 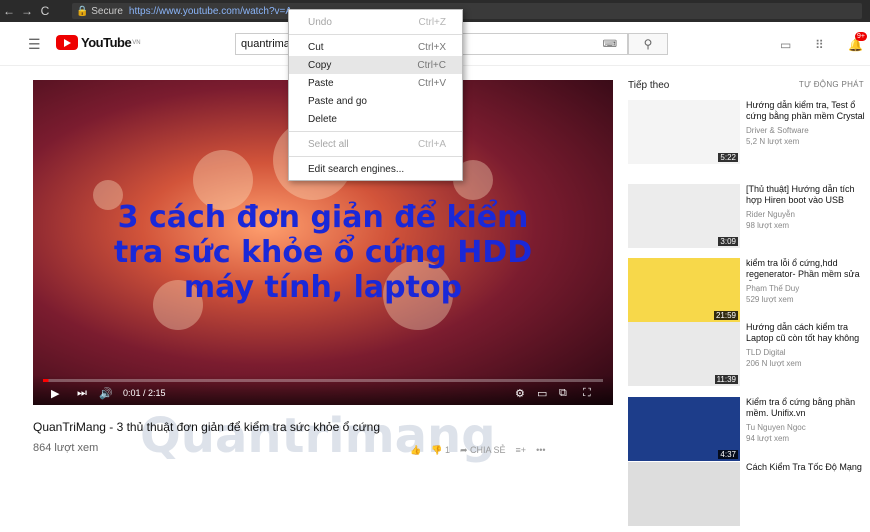 What do you see at coordinates (431, 144) in the screenshot?
I see `menu-item-shortcut: Ctrl+A` at bounding box center [431, 144].